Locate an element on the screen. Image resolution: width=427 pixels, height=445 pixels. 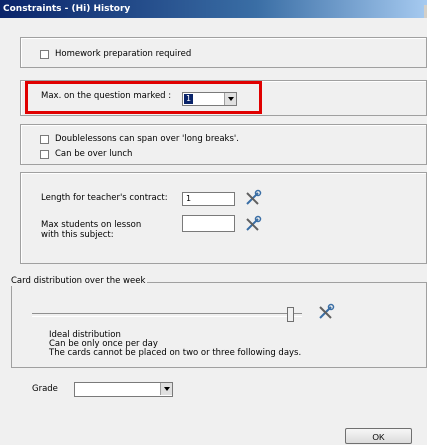
long-breaks-checkbox is located at coordinates (44, 139).